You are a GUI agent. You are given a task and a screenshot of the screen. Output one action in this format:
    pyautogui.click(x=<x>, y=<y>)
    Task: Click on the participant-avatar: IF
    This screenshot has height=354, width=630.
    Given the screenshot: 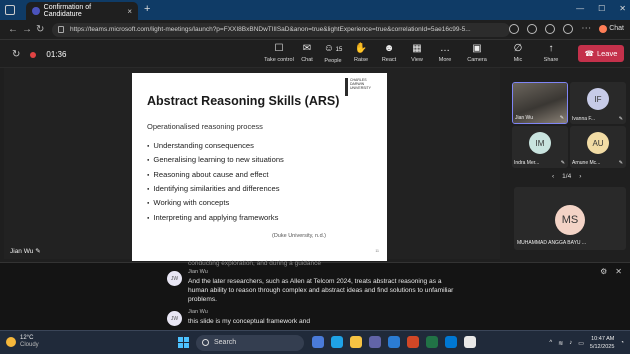 What is the action you would take?
    pyautogui.click(x=598, y=99)
    